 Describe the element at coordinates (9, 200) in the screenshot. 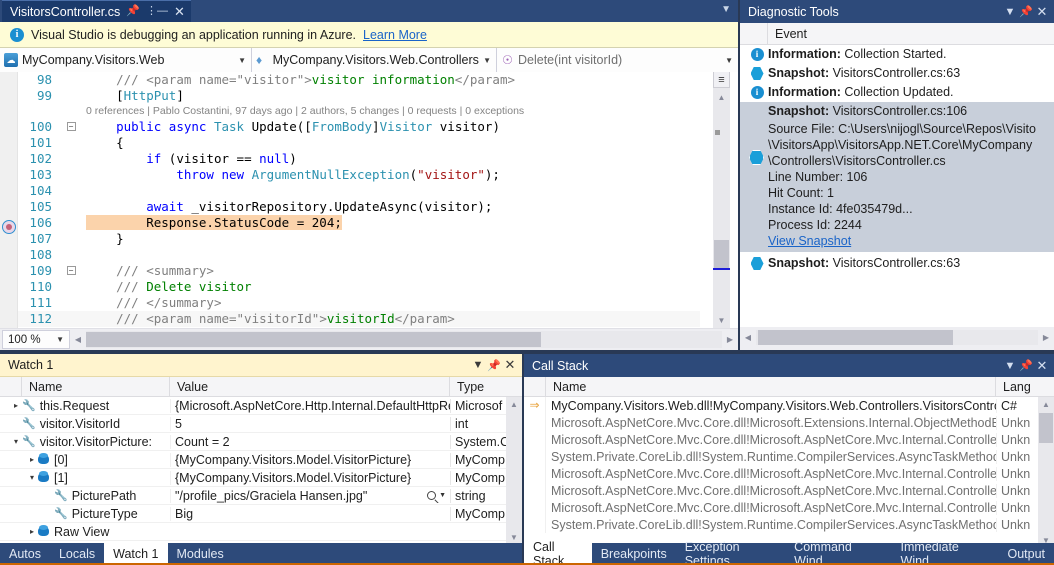

I see `editor-indicator-margin` at that location.